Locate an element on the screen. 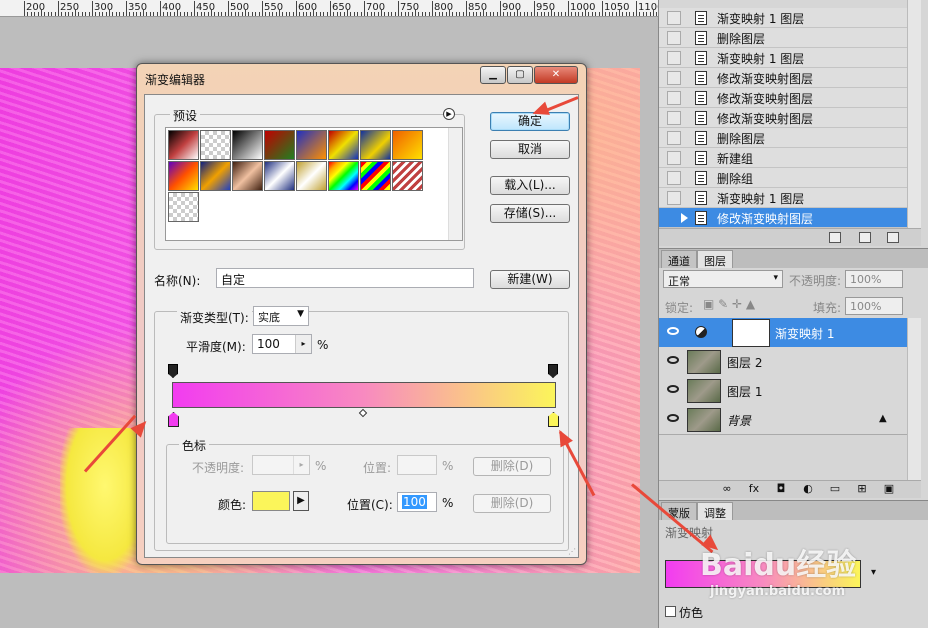 Image resolution: width=928 pixels, height=628 pixels. lock-icons: ▣ ✎ ✛ ▲ is located at coordinates (729, 304).